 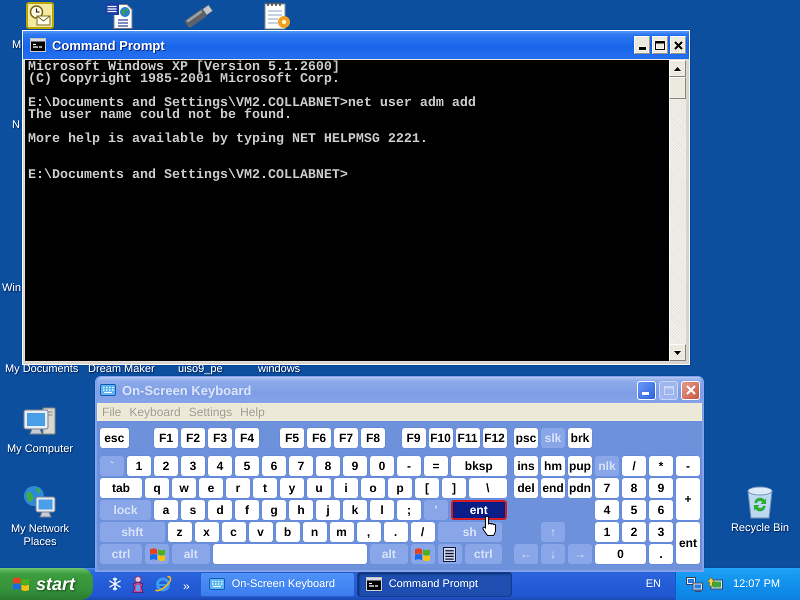 What do you see at coordinates (46, 584) in the screenshot?
I see `start-button: start` at bounding box center [46, 584].